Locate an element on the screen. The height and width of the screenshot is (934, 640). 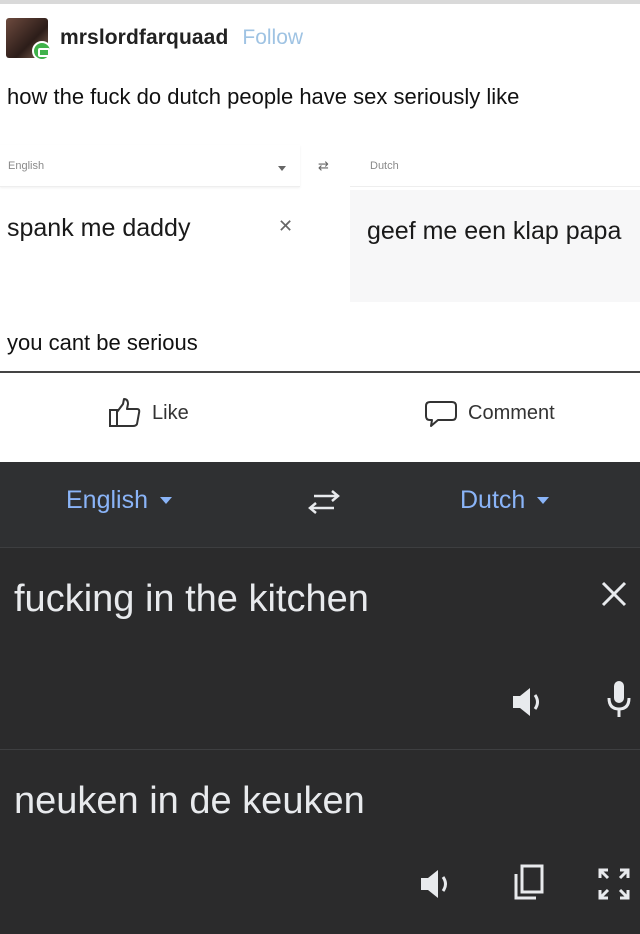
source-language-label: English is located at coordinates (107, 500).